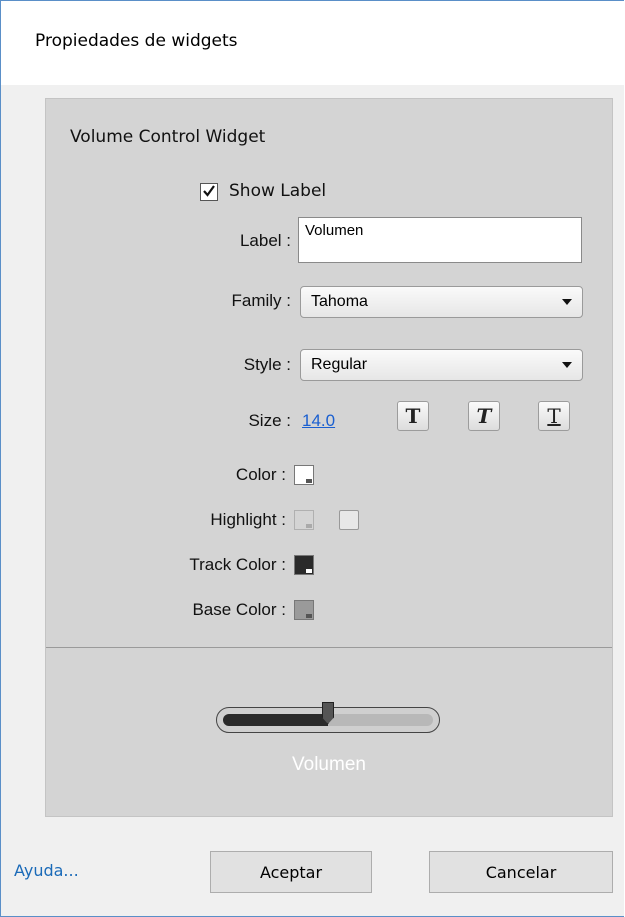 This screenshot has height=917, width=625. I want to click on show-label-checkbox, so click(209, 192).